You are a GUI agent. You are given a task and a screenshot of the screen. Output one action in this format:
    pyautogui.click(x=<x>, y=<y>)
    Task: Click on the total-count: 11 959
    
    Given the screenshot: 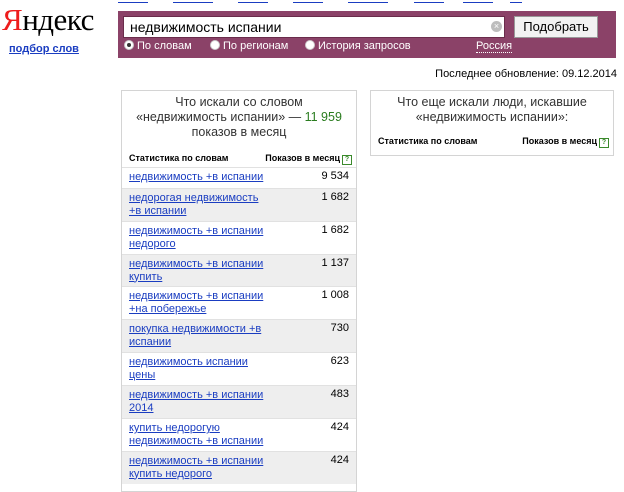 What is the action you would take?
    pyautogui.click(x=323, y=117)
    